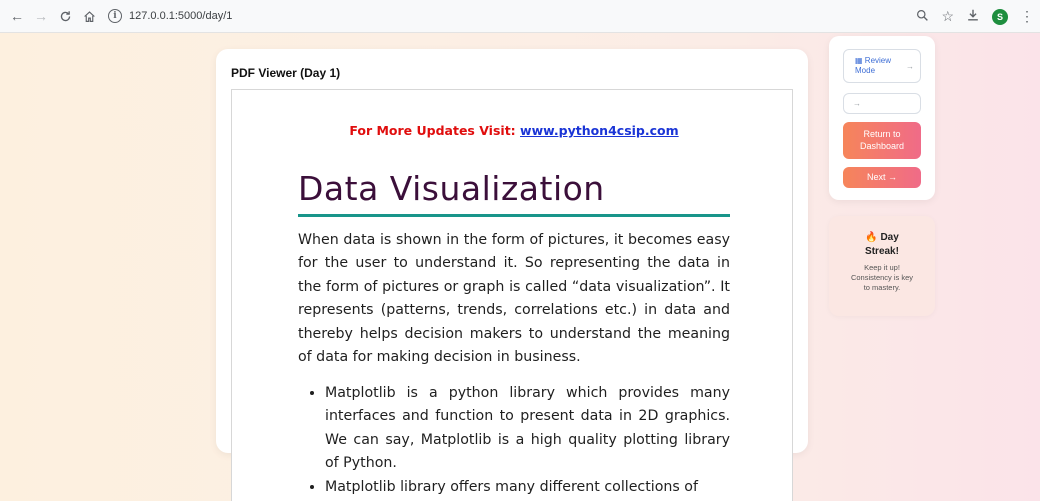 The width and height of the screenshot is (1040, 501). What do you see at coordinates (115, 16) in the screenshot?
I see `site-info-icon: i` at bounding box center [115, 16].